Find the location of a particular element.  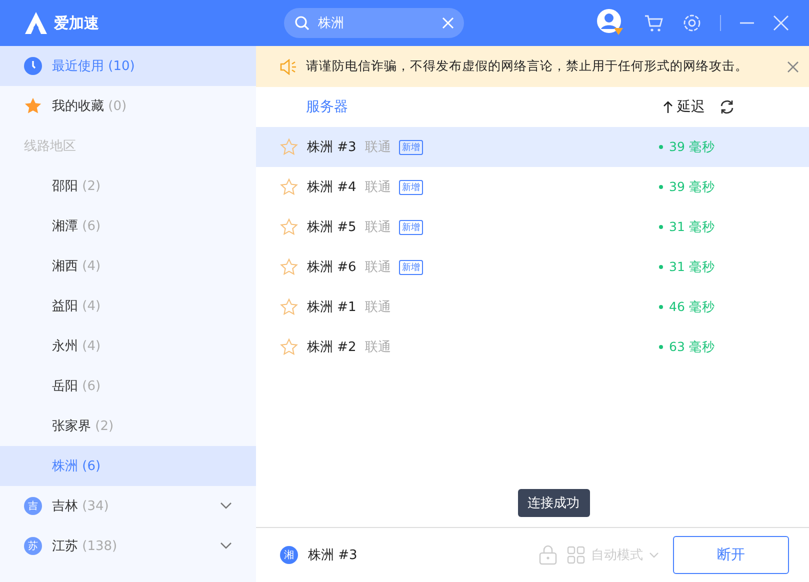

latency-value: 63 毫秒 is located at coordinates (687, 347).